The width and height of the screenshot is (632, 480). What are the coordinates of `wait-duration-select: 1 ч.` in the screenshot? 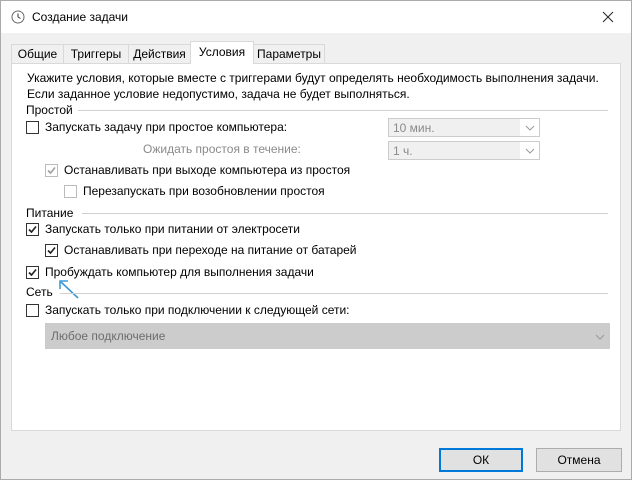 It's located at (464, 150).